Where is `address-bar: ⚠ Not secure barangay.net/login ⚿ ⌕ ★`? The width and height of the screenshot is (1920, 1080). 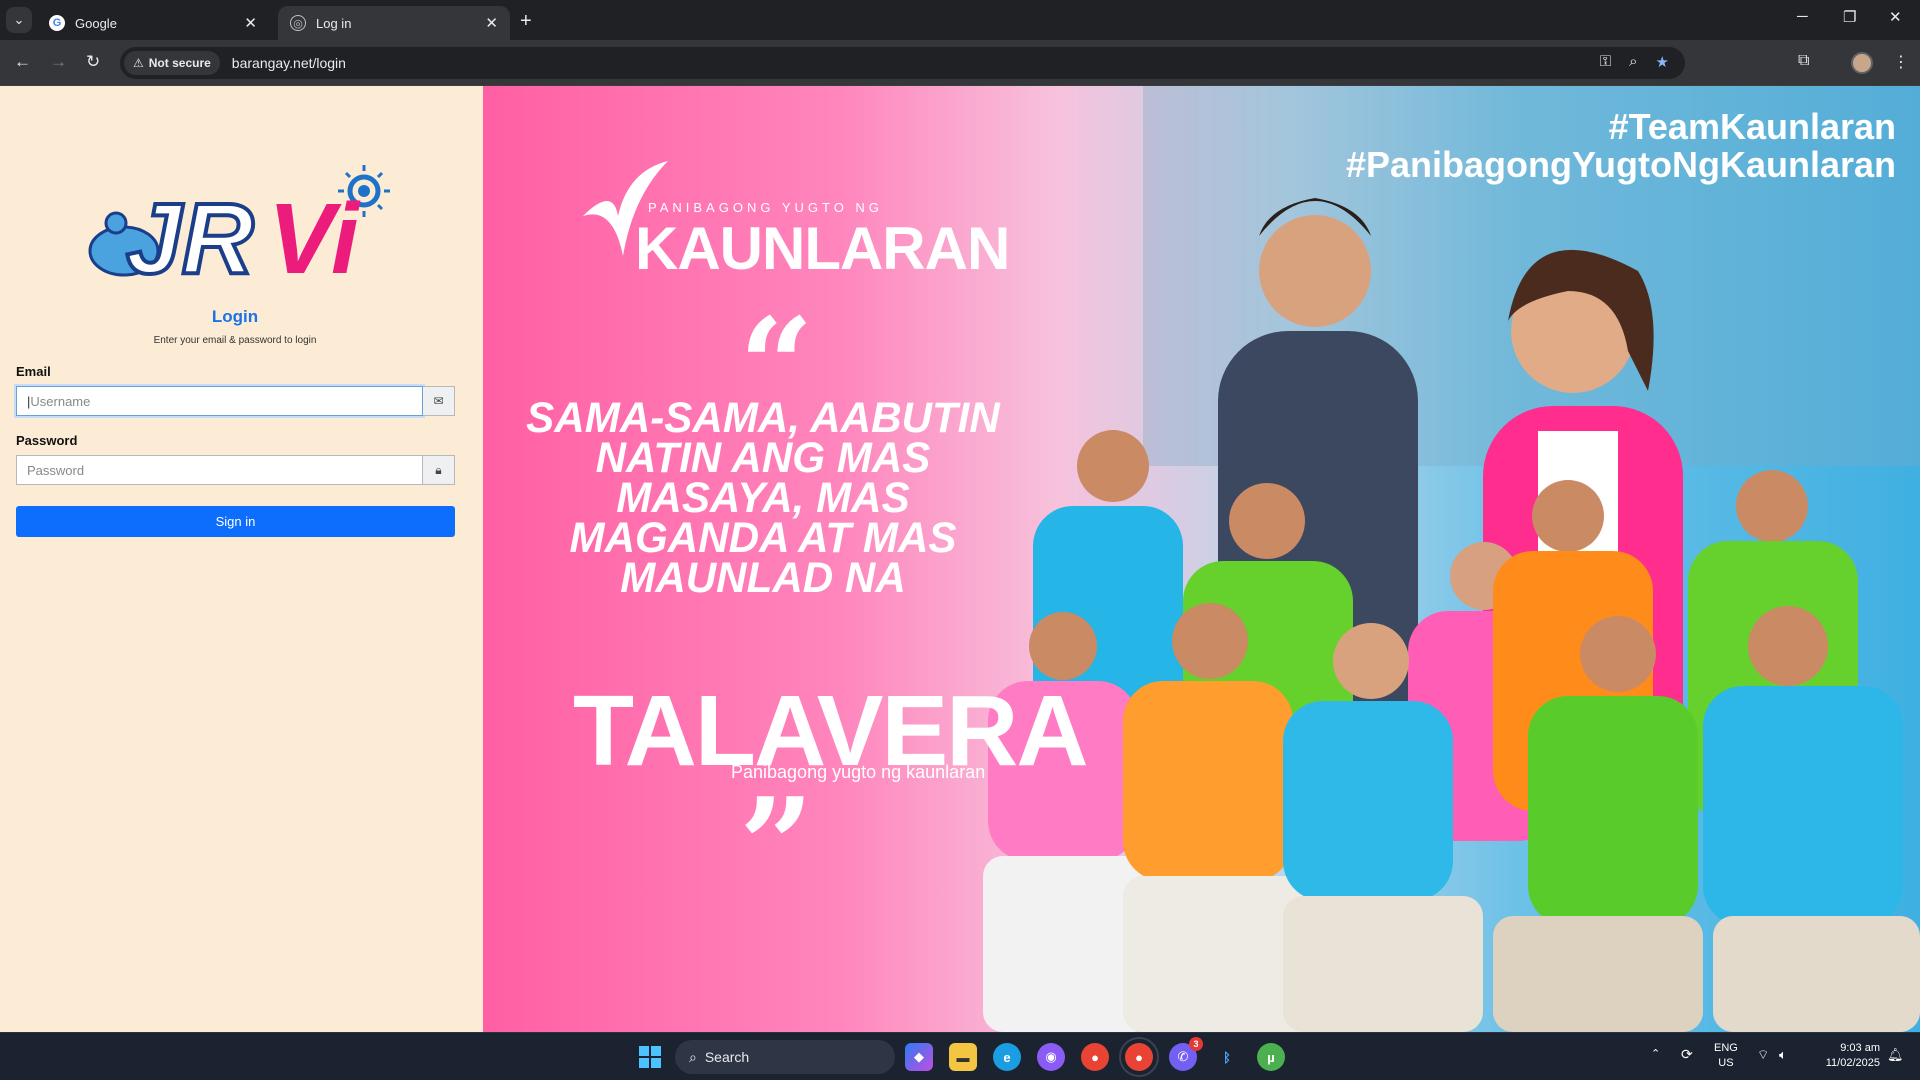 address-bar: ⚠ Not secure barangay.net/login ⚿ ⌕ ★ is located at coordinates (902, 63).